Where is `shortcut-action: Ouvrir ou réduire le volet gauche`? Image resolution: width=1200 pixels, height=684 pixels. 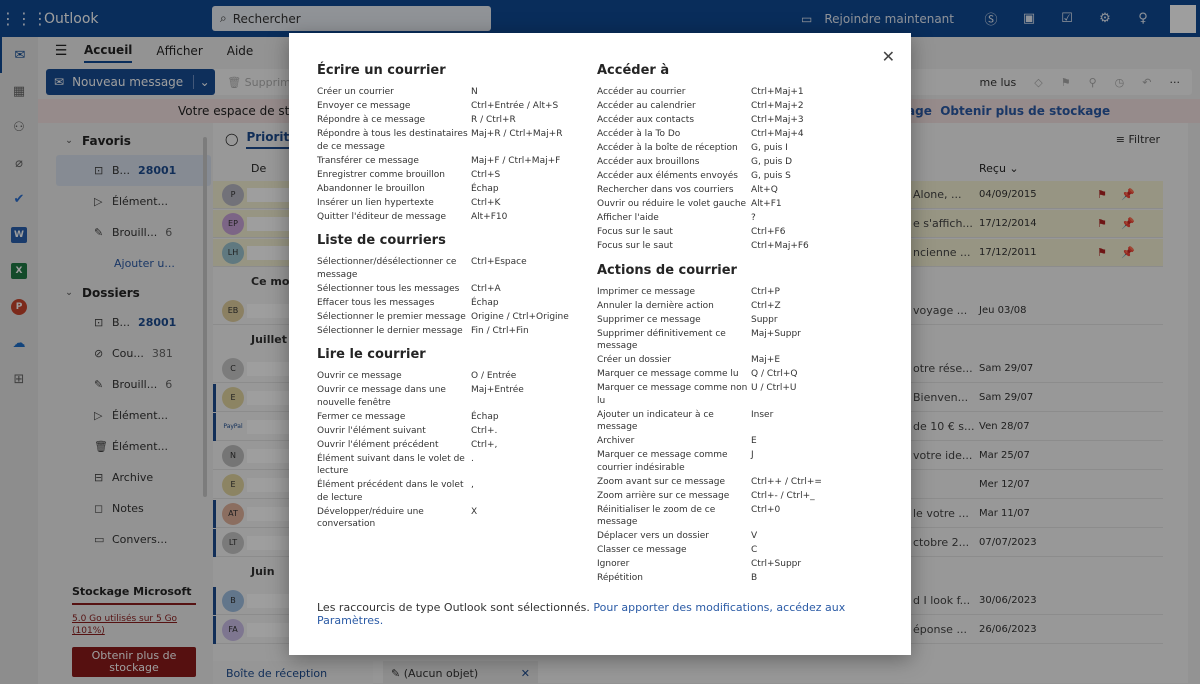
shortcut-action: Ouvrir ou réduire le volet gauche is located at coordinates (672, 204).